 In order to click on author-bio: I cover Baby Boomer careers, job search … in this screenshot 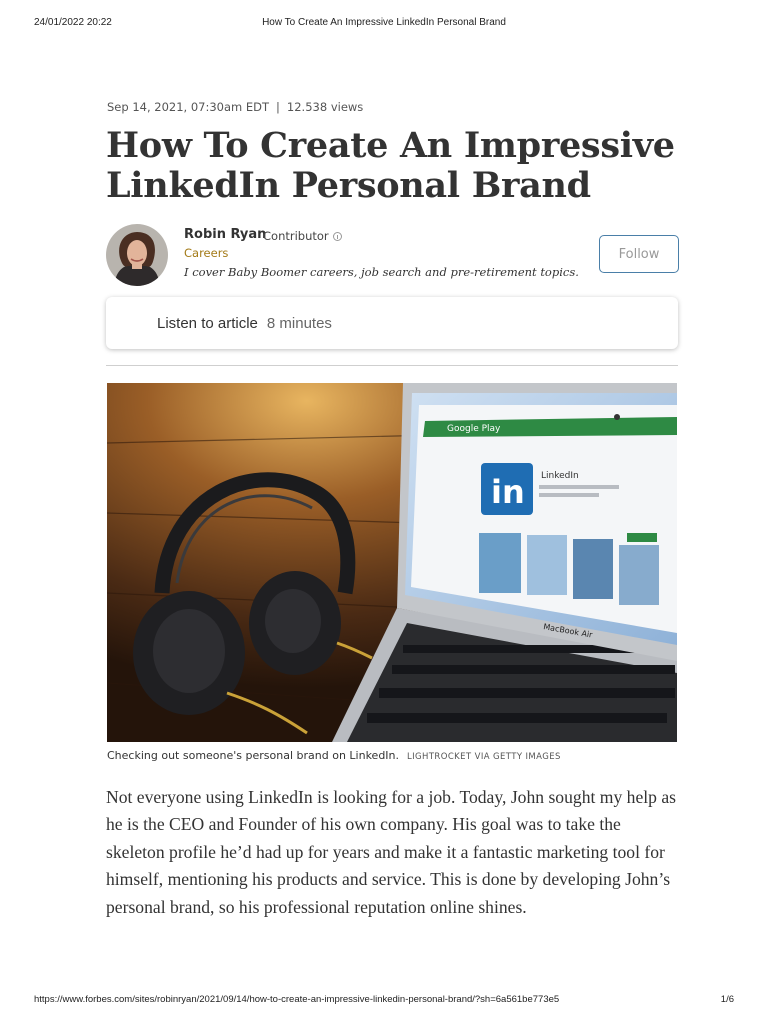, I will do `click(381, 272)`.